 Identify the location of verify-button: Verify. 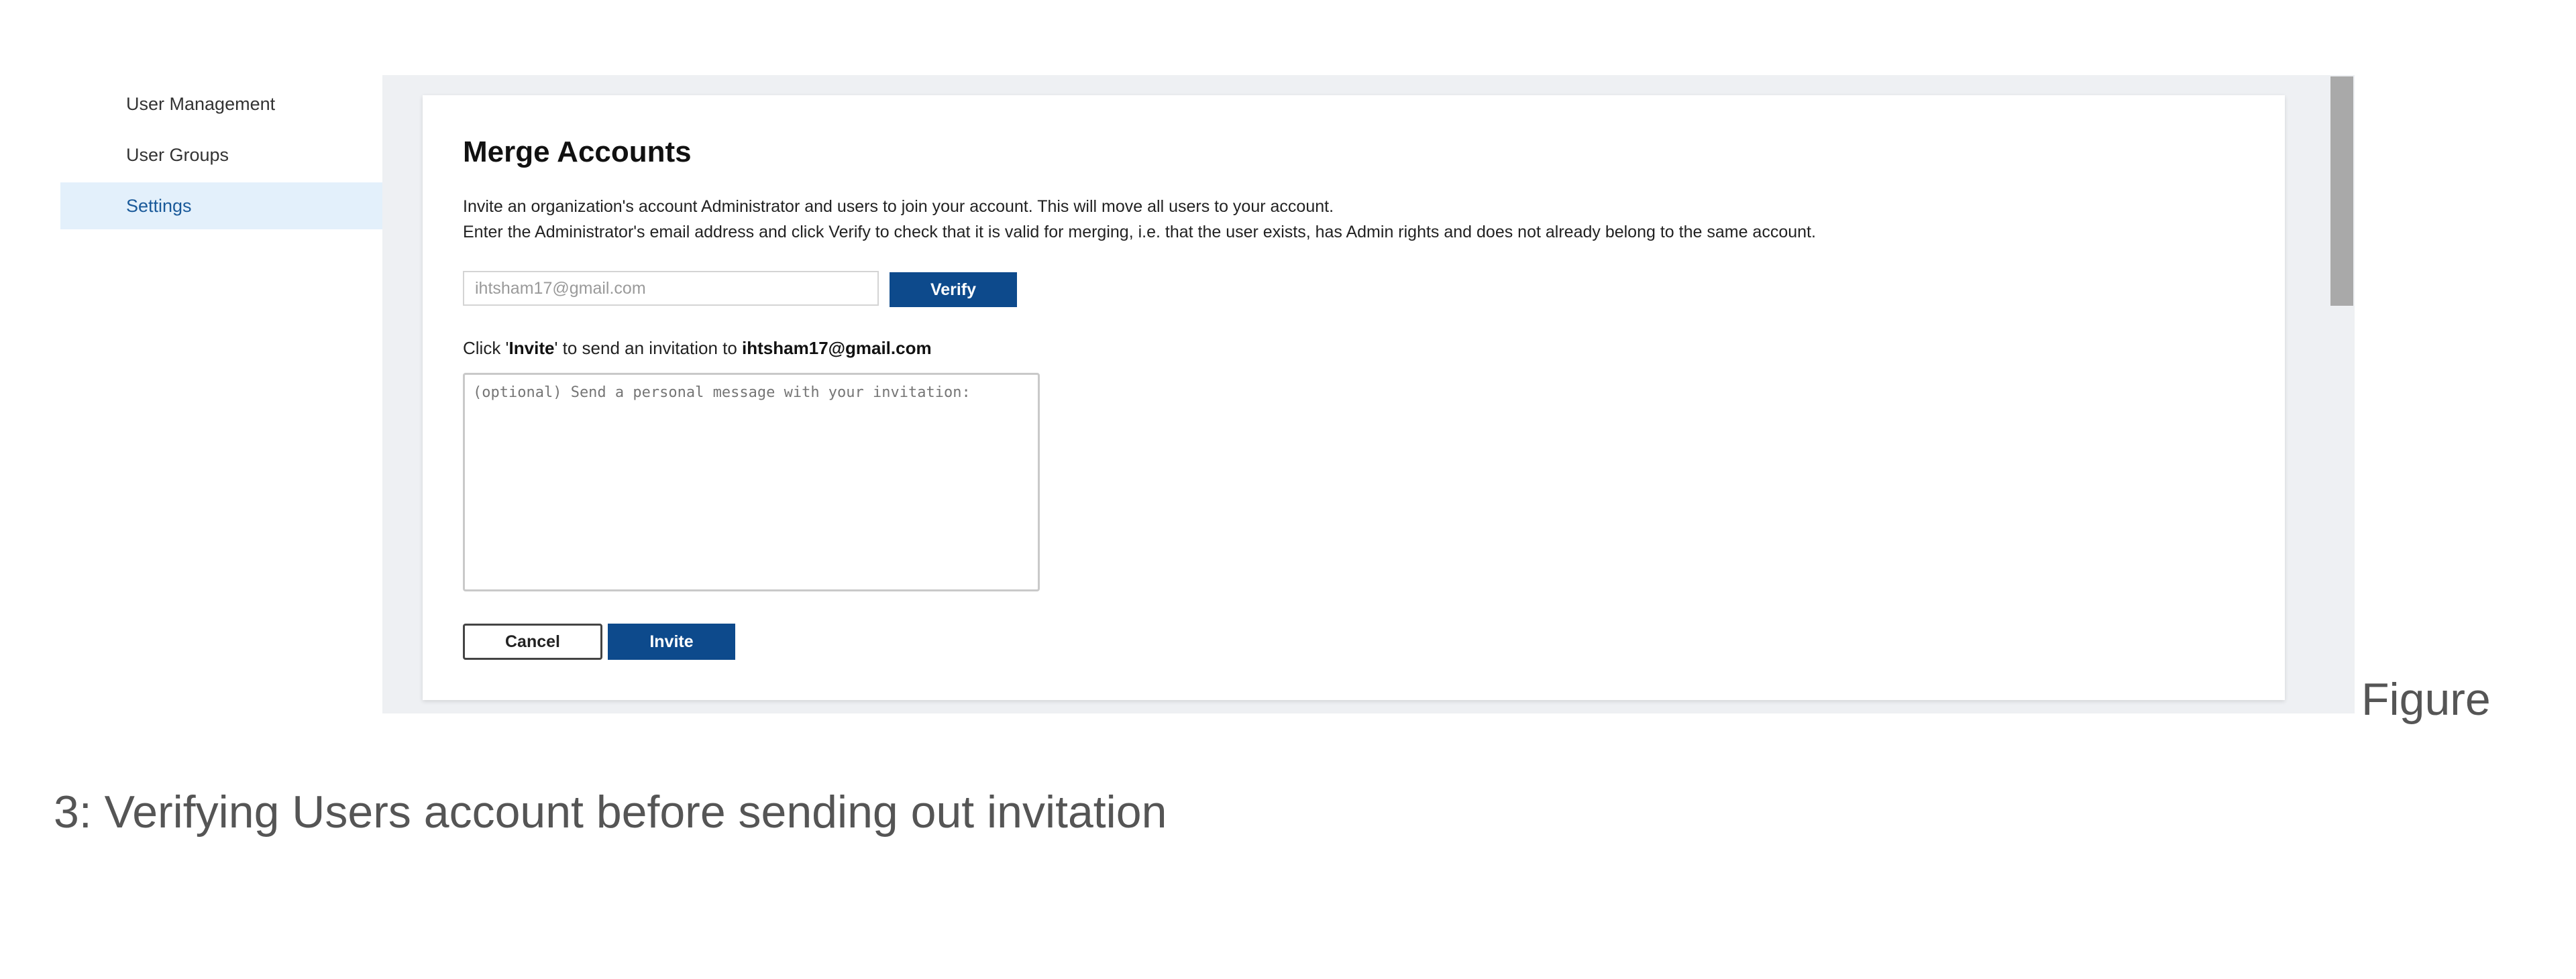
(953, 289).